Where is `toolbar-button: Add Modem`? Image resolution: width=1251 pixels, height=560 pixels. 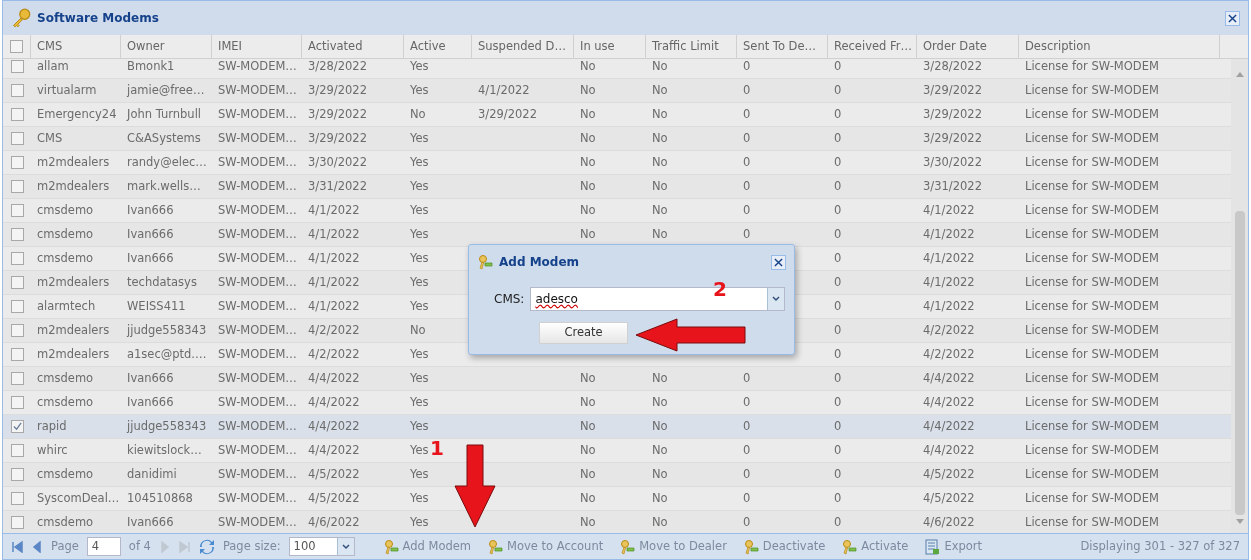 toolbar-button: Add Modem is located at coordinates (427, 546).